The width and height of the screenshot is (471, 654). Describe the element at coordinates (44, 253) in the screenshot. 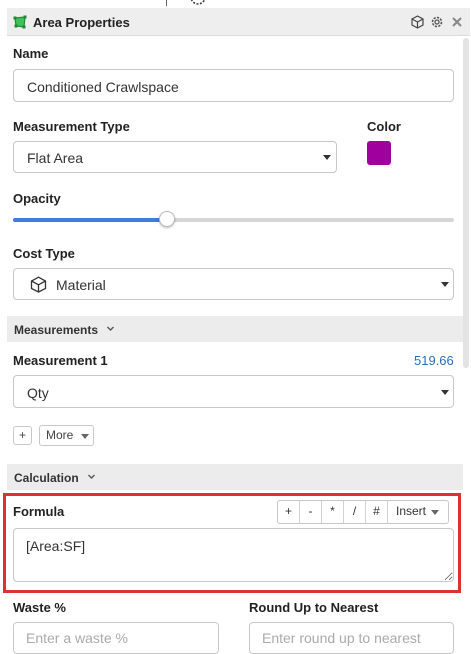

I see `cost-type-label: Cost Type` at that location.